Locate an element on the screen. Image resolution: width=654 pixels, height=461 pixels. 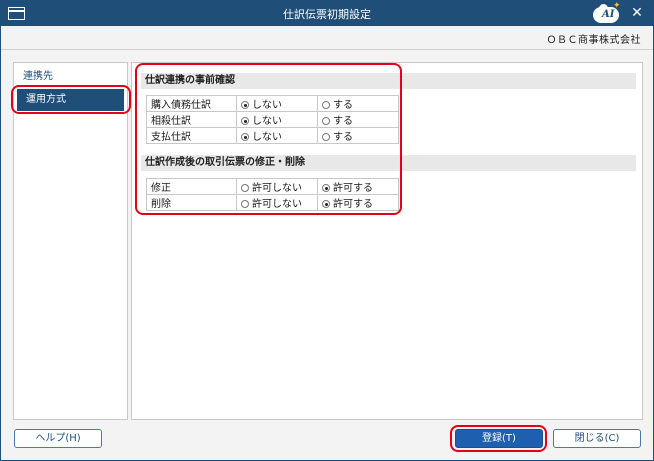
sidebar-item-operation: 運用方式 is located at coordinates (70, 100).